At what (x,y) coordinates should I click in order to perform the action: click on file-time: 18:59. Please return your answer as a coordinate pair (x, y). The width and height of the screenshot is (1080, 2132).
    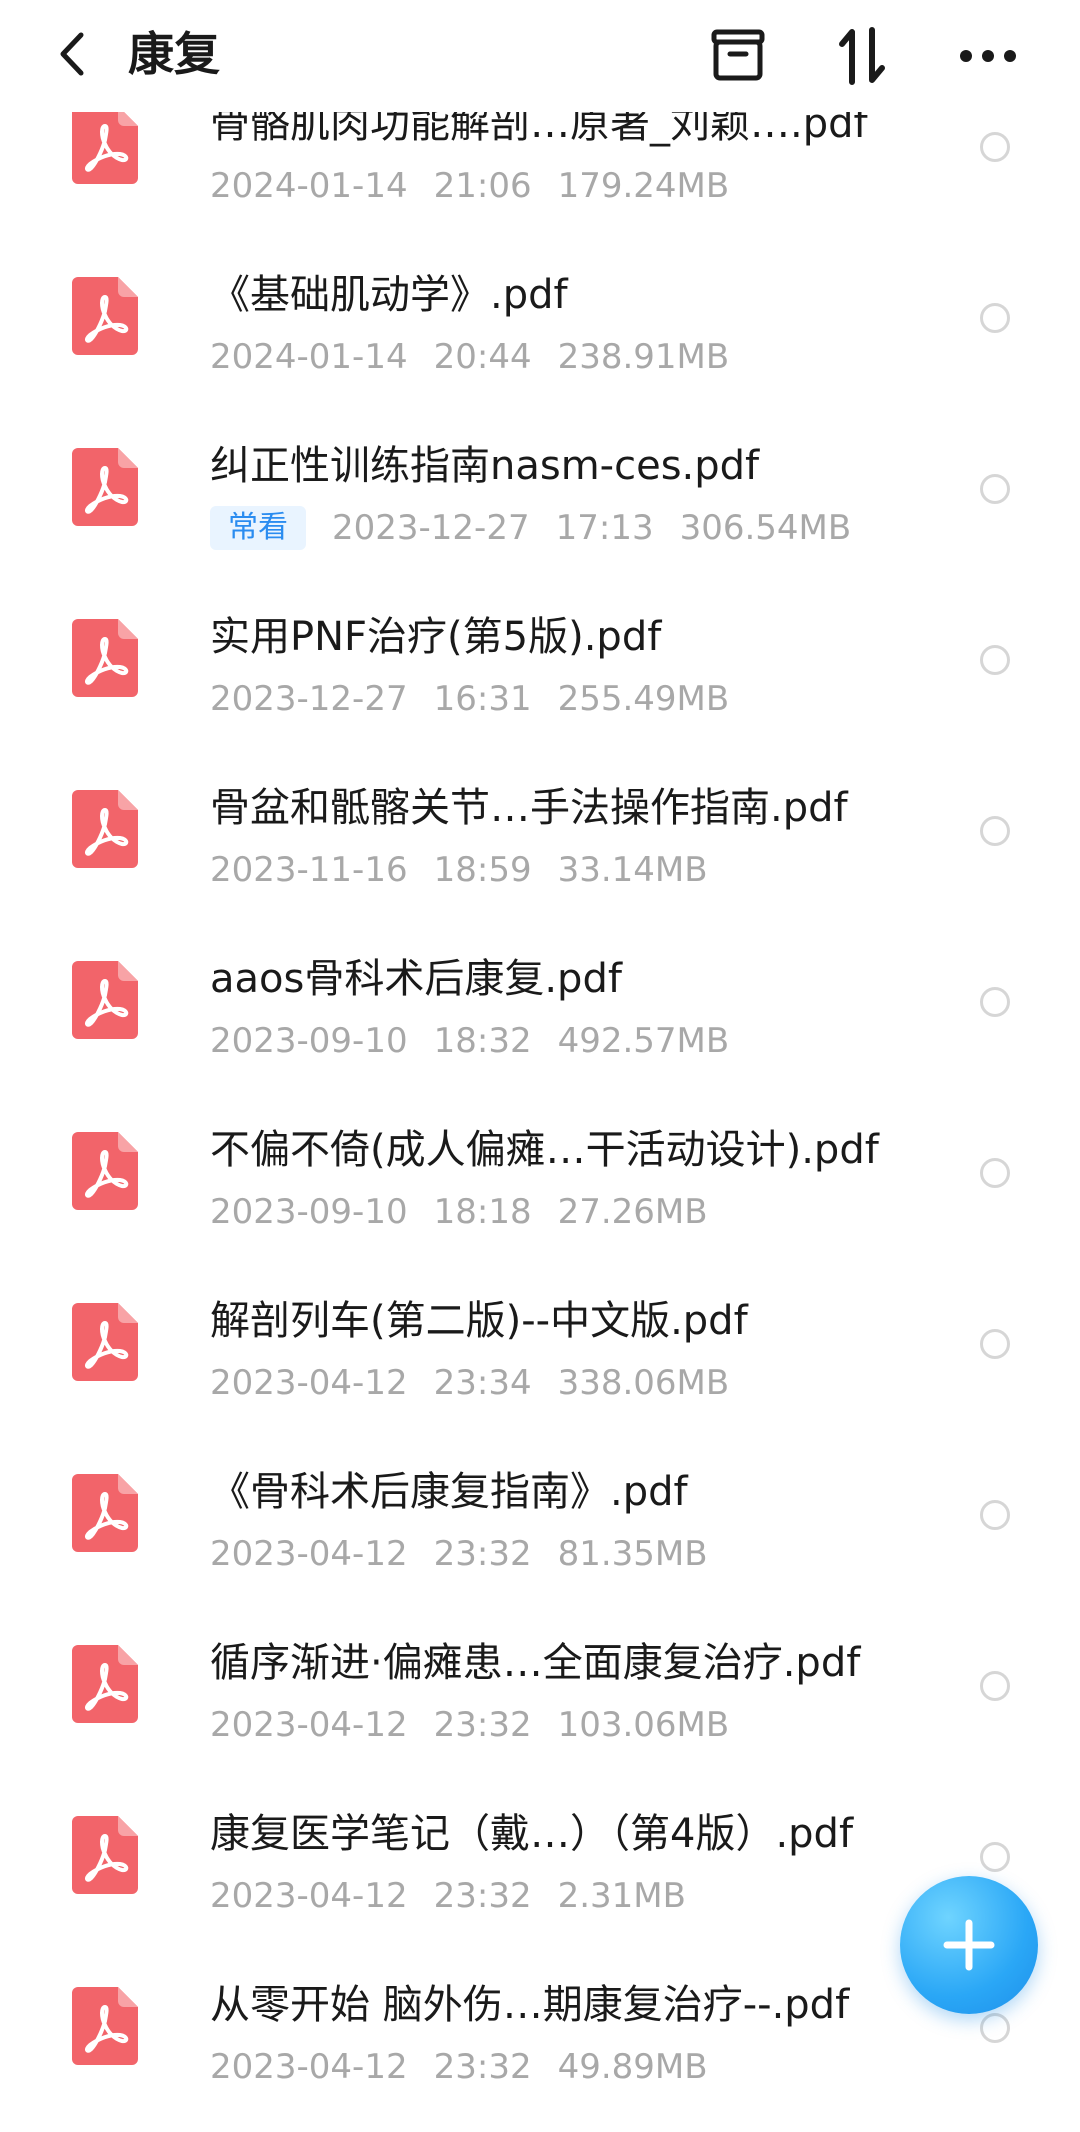
    Looking at the image, I should click on (482, 870).